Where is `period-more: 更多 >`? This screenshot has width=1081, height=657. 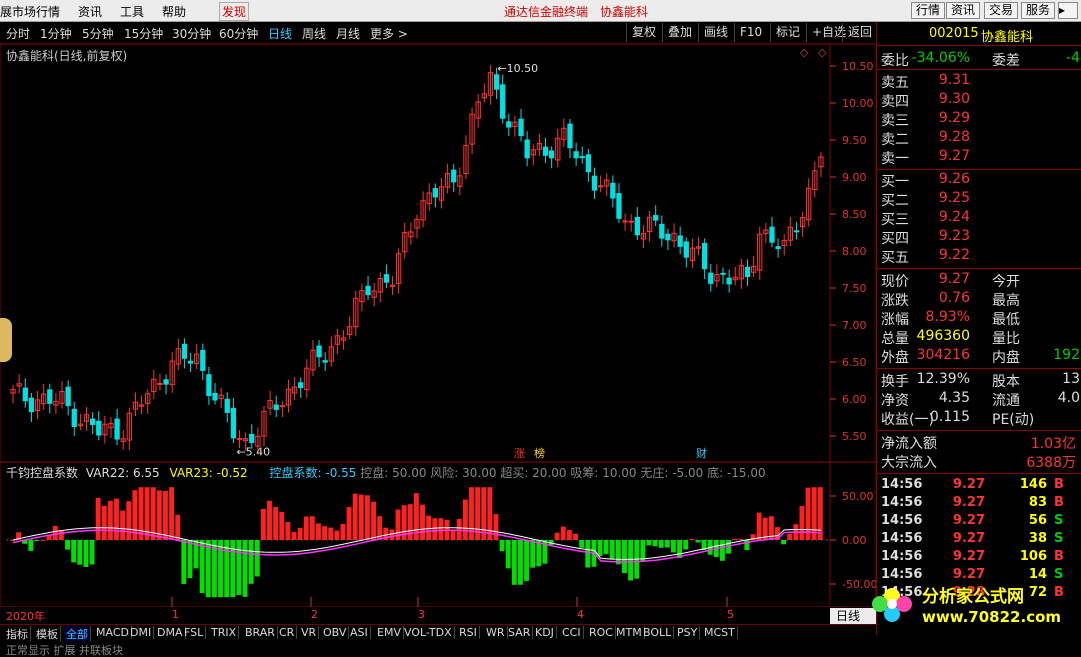 period-more: 更多 > is located at coordinates (389, 33).